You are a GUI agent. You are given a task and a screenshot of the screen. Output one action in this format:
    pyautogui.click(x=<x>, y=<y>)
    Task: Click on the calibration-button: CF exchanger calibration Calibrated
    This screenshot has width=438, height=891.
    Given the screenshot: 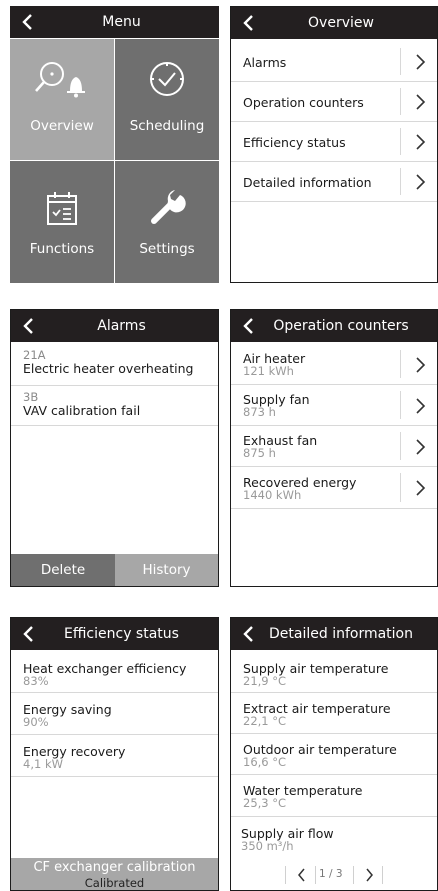 What is the action you would take?
    pyautogui.click(x=114, y=874)
    